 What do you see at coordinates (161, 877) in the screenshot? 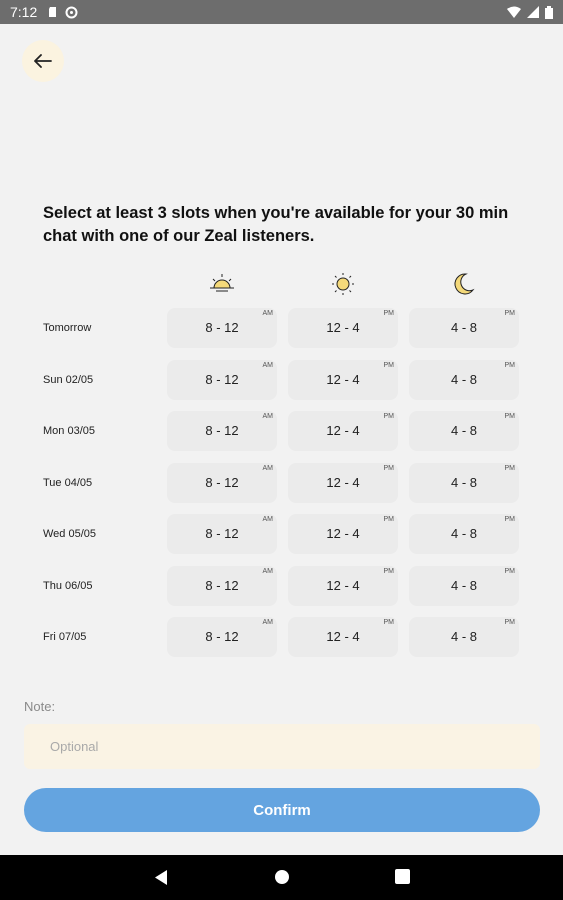
I see `nav-back-icon` at bounding box center [161, 877].